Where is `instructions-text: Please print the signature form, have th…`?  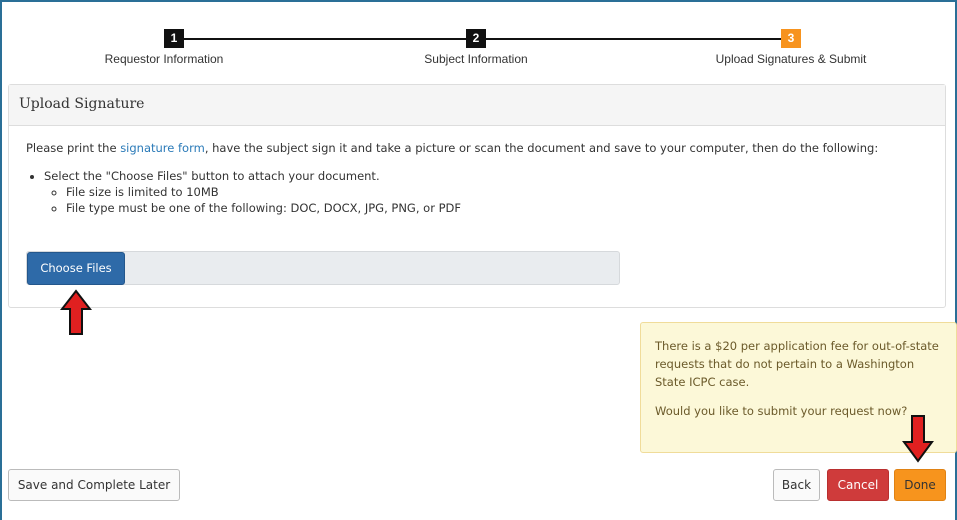 instructions-text: Please print the signature form, have th… is located at coordinates (477, 148).